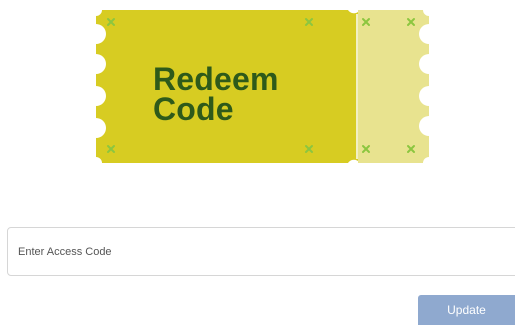 The image size is (515, 325). I want to click on update-button: Update, so click(466, 310).